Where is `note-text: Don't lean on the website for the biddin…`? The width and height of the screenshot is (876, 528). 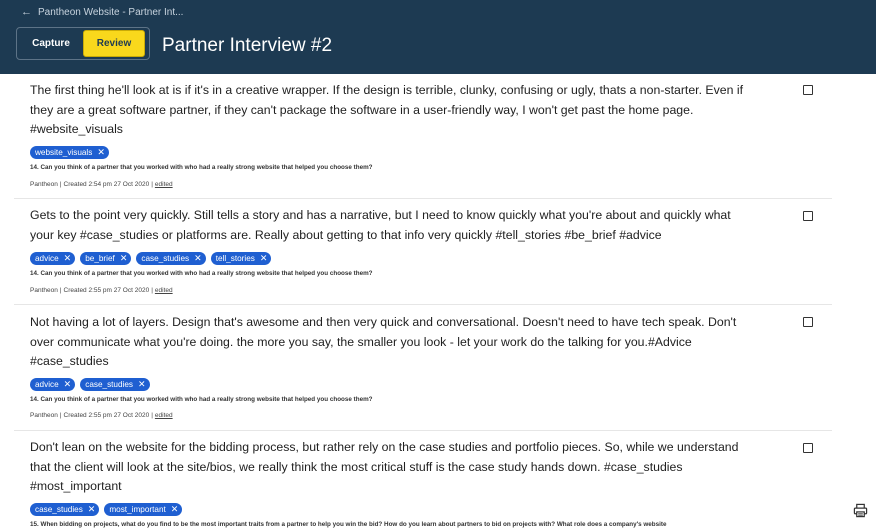
note-text: Don't lean on the website for the biddin… is located at coordinates (384, 466).